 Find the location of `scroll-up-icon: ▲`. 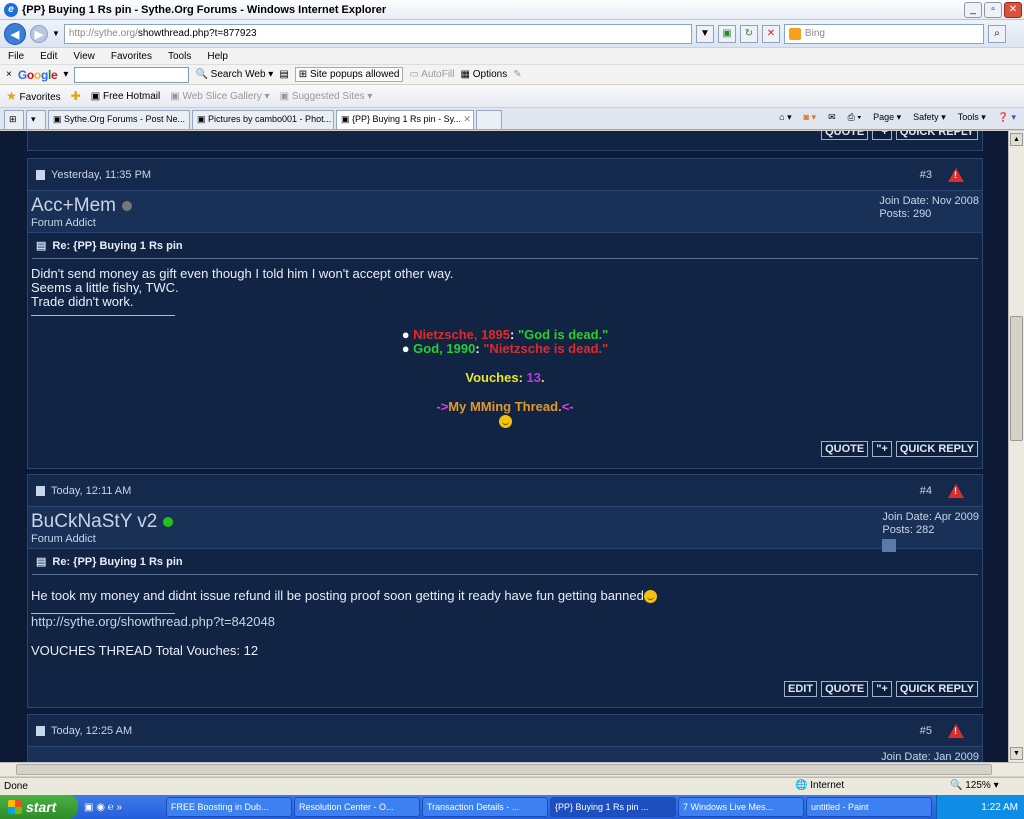

scroll-up-icon: ▲ is located at coordinates (1016, 139).